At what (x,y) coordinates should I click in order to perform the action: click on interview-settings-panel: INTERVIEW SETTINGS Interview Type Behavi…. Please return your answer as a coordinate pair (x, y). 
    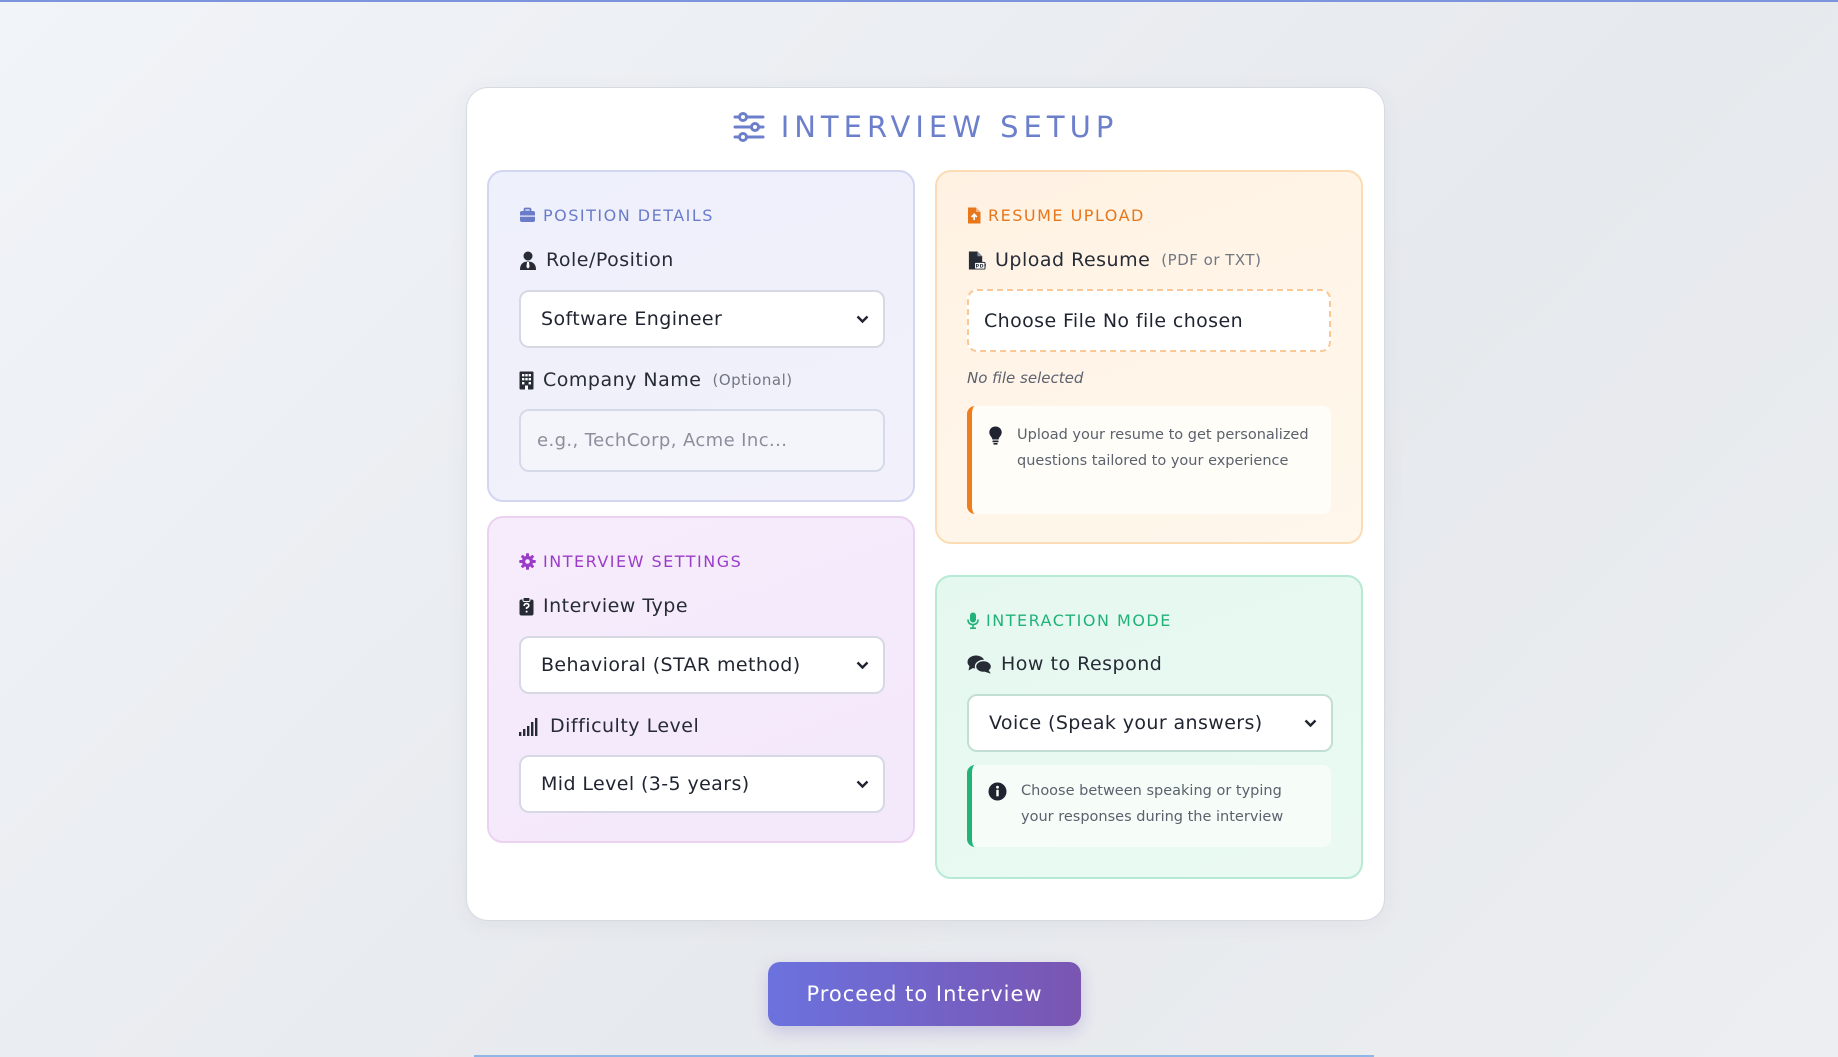
    Looking at the image, I should click on (701, 679).